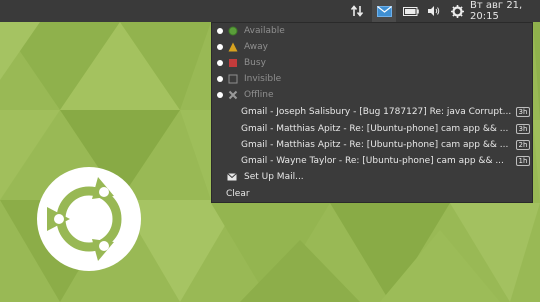 The width and height of the screenshot is (540, 302). What do you see at coordinates (457, 11) in the screenshot?
I see `settings-gear-icon` at bounding box center [457, 11].